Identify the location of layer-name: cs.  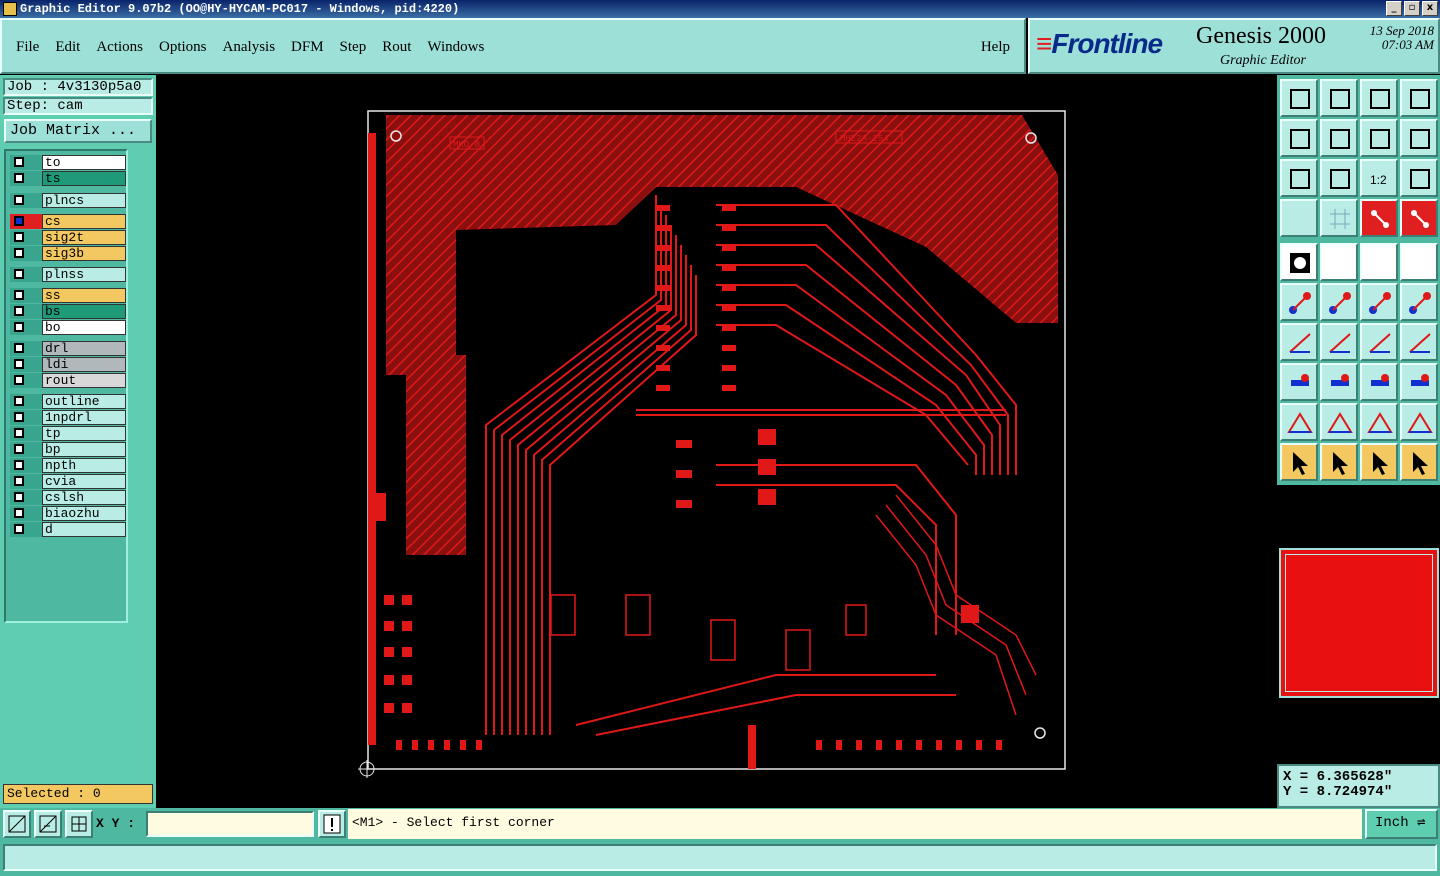
(84, 221).